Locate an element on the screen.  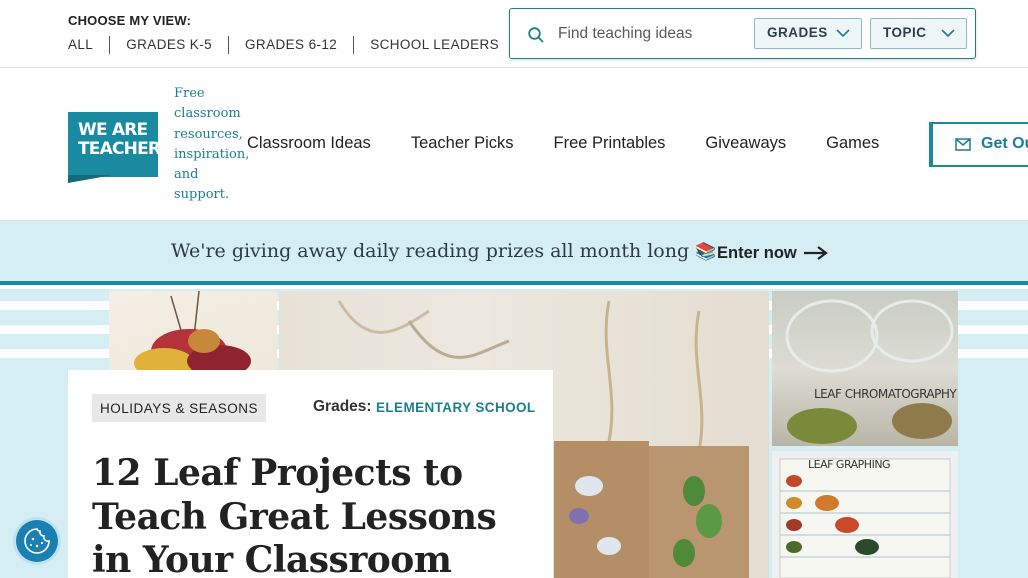
hero-image-chromatography: LEAF CHROMATOGRAPHY is located at coordinates (865, 368).